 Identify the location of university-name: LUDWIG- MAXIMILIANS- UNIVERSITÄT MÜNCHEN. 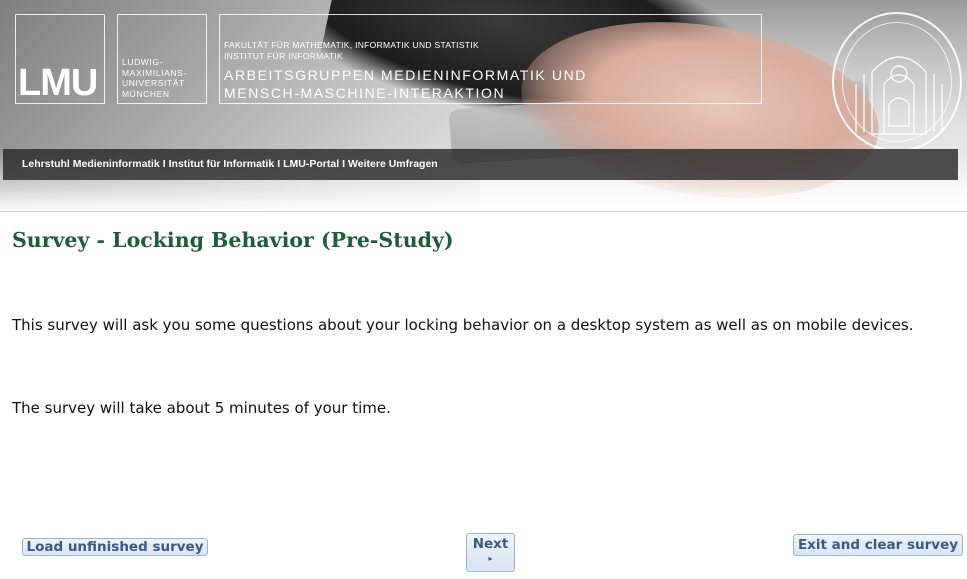
(154, 78).